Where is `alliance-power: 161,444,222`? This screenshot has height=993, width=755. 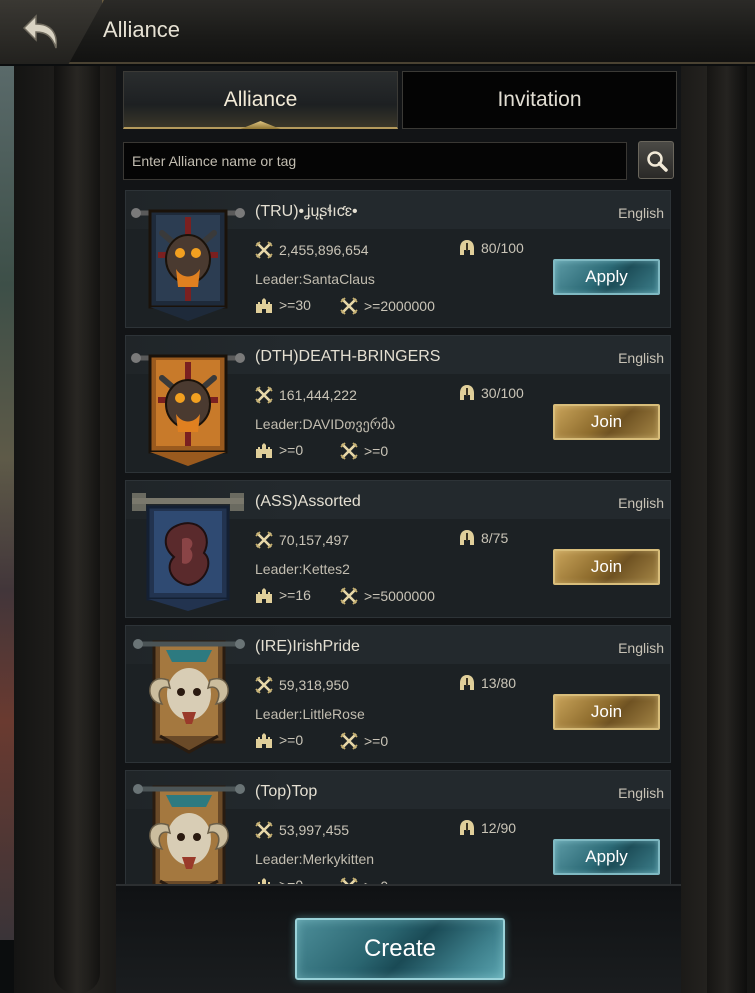 alliance-power: 161,444,222 is located at coordinates (306, 395).